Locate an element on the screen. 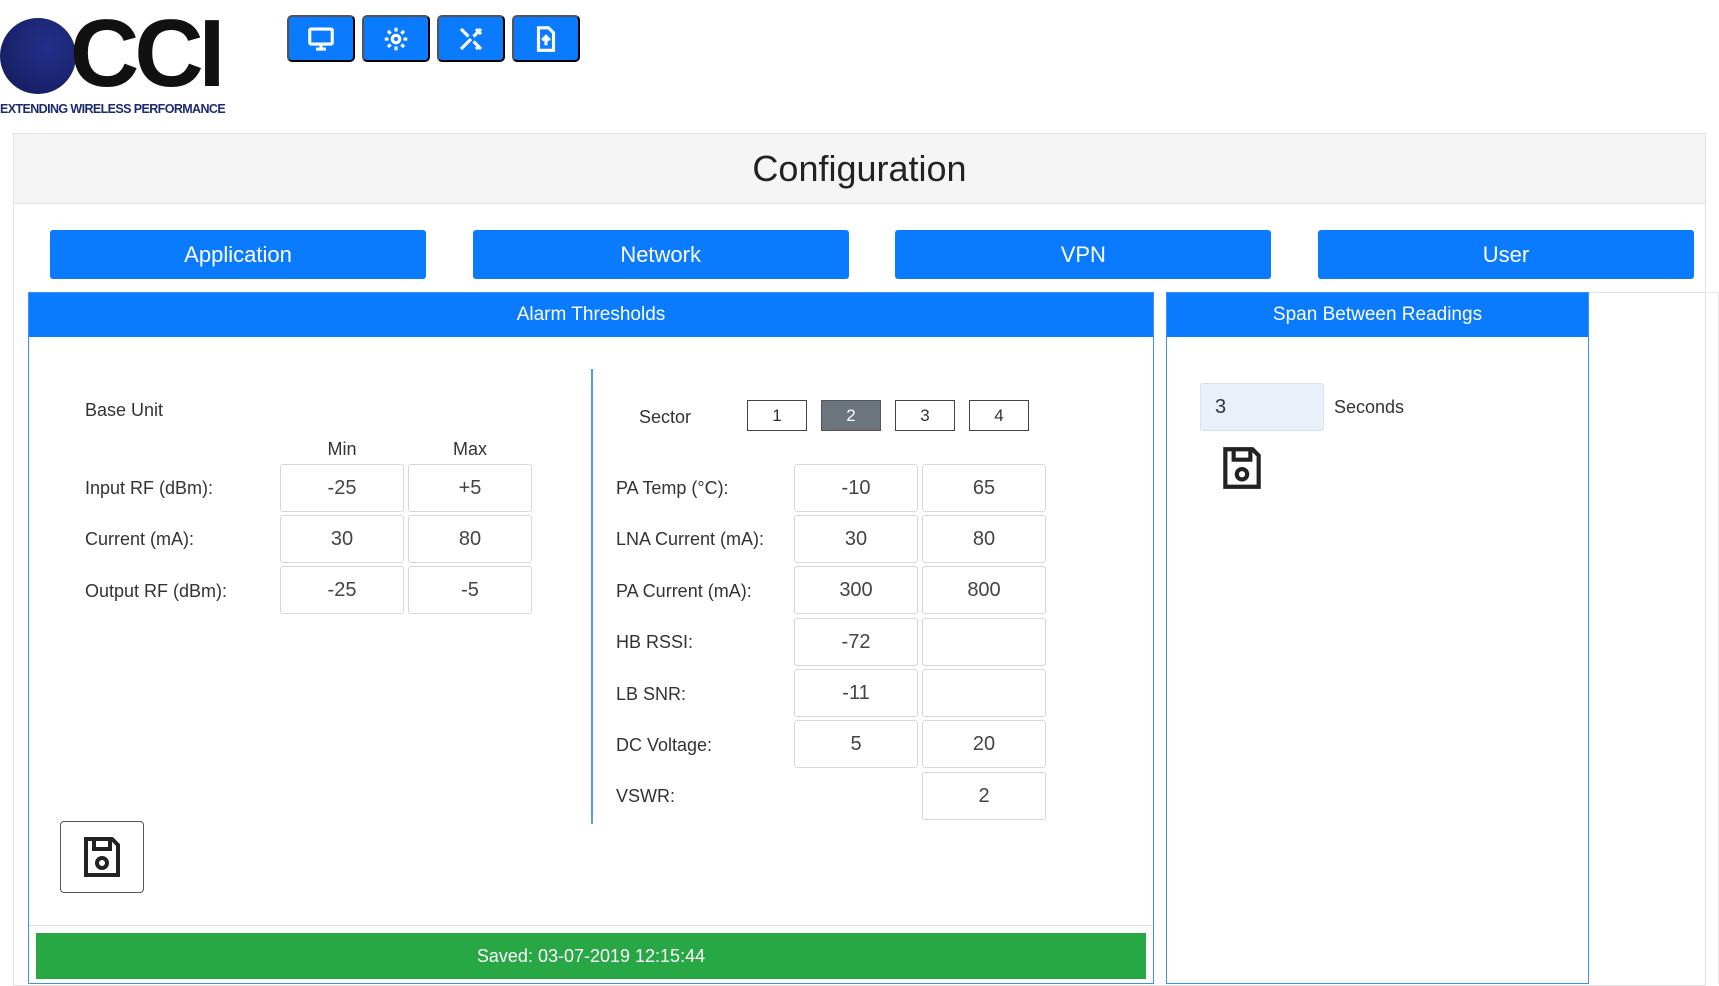 The width and height of the screenshot is (1719, 986). output-rf-max-field: -5 is located at coordinates (470, 590).